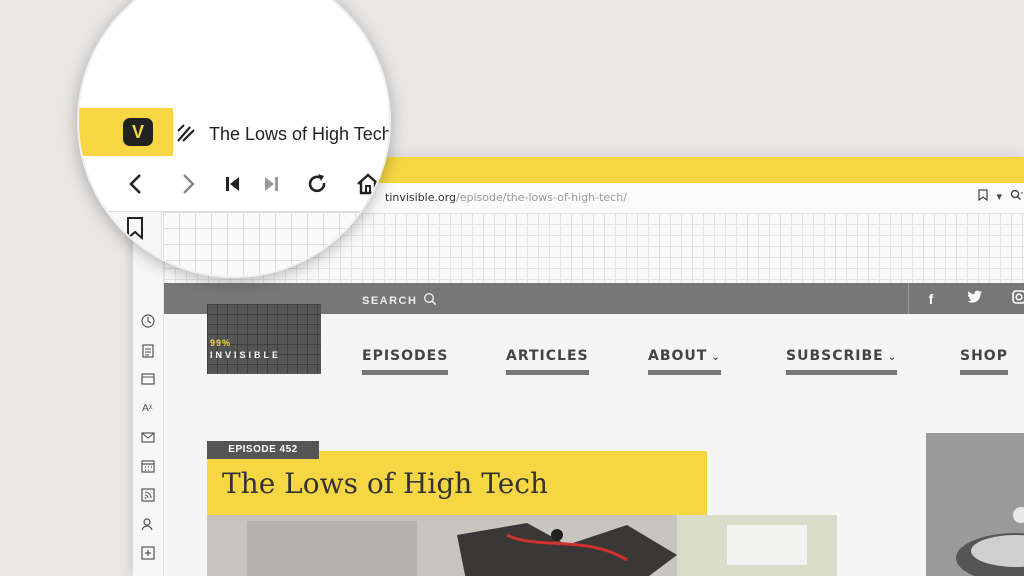 Image resolution: width=1024 pixels, height=576 pixels. Describe the element at coordinates (148, 351) in the screenshot. I see `notes-icon` at that location.